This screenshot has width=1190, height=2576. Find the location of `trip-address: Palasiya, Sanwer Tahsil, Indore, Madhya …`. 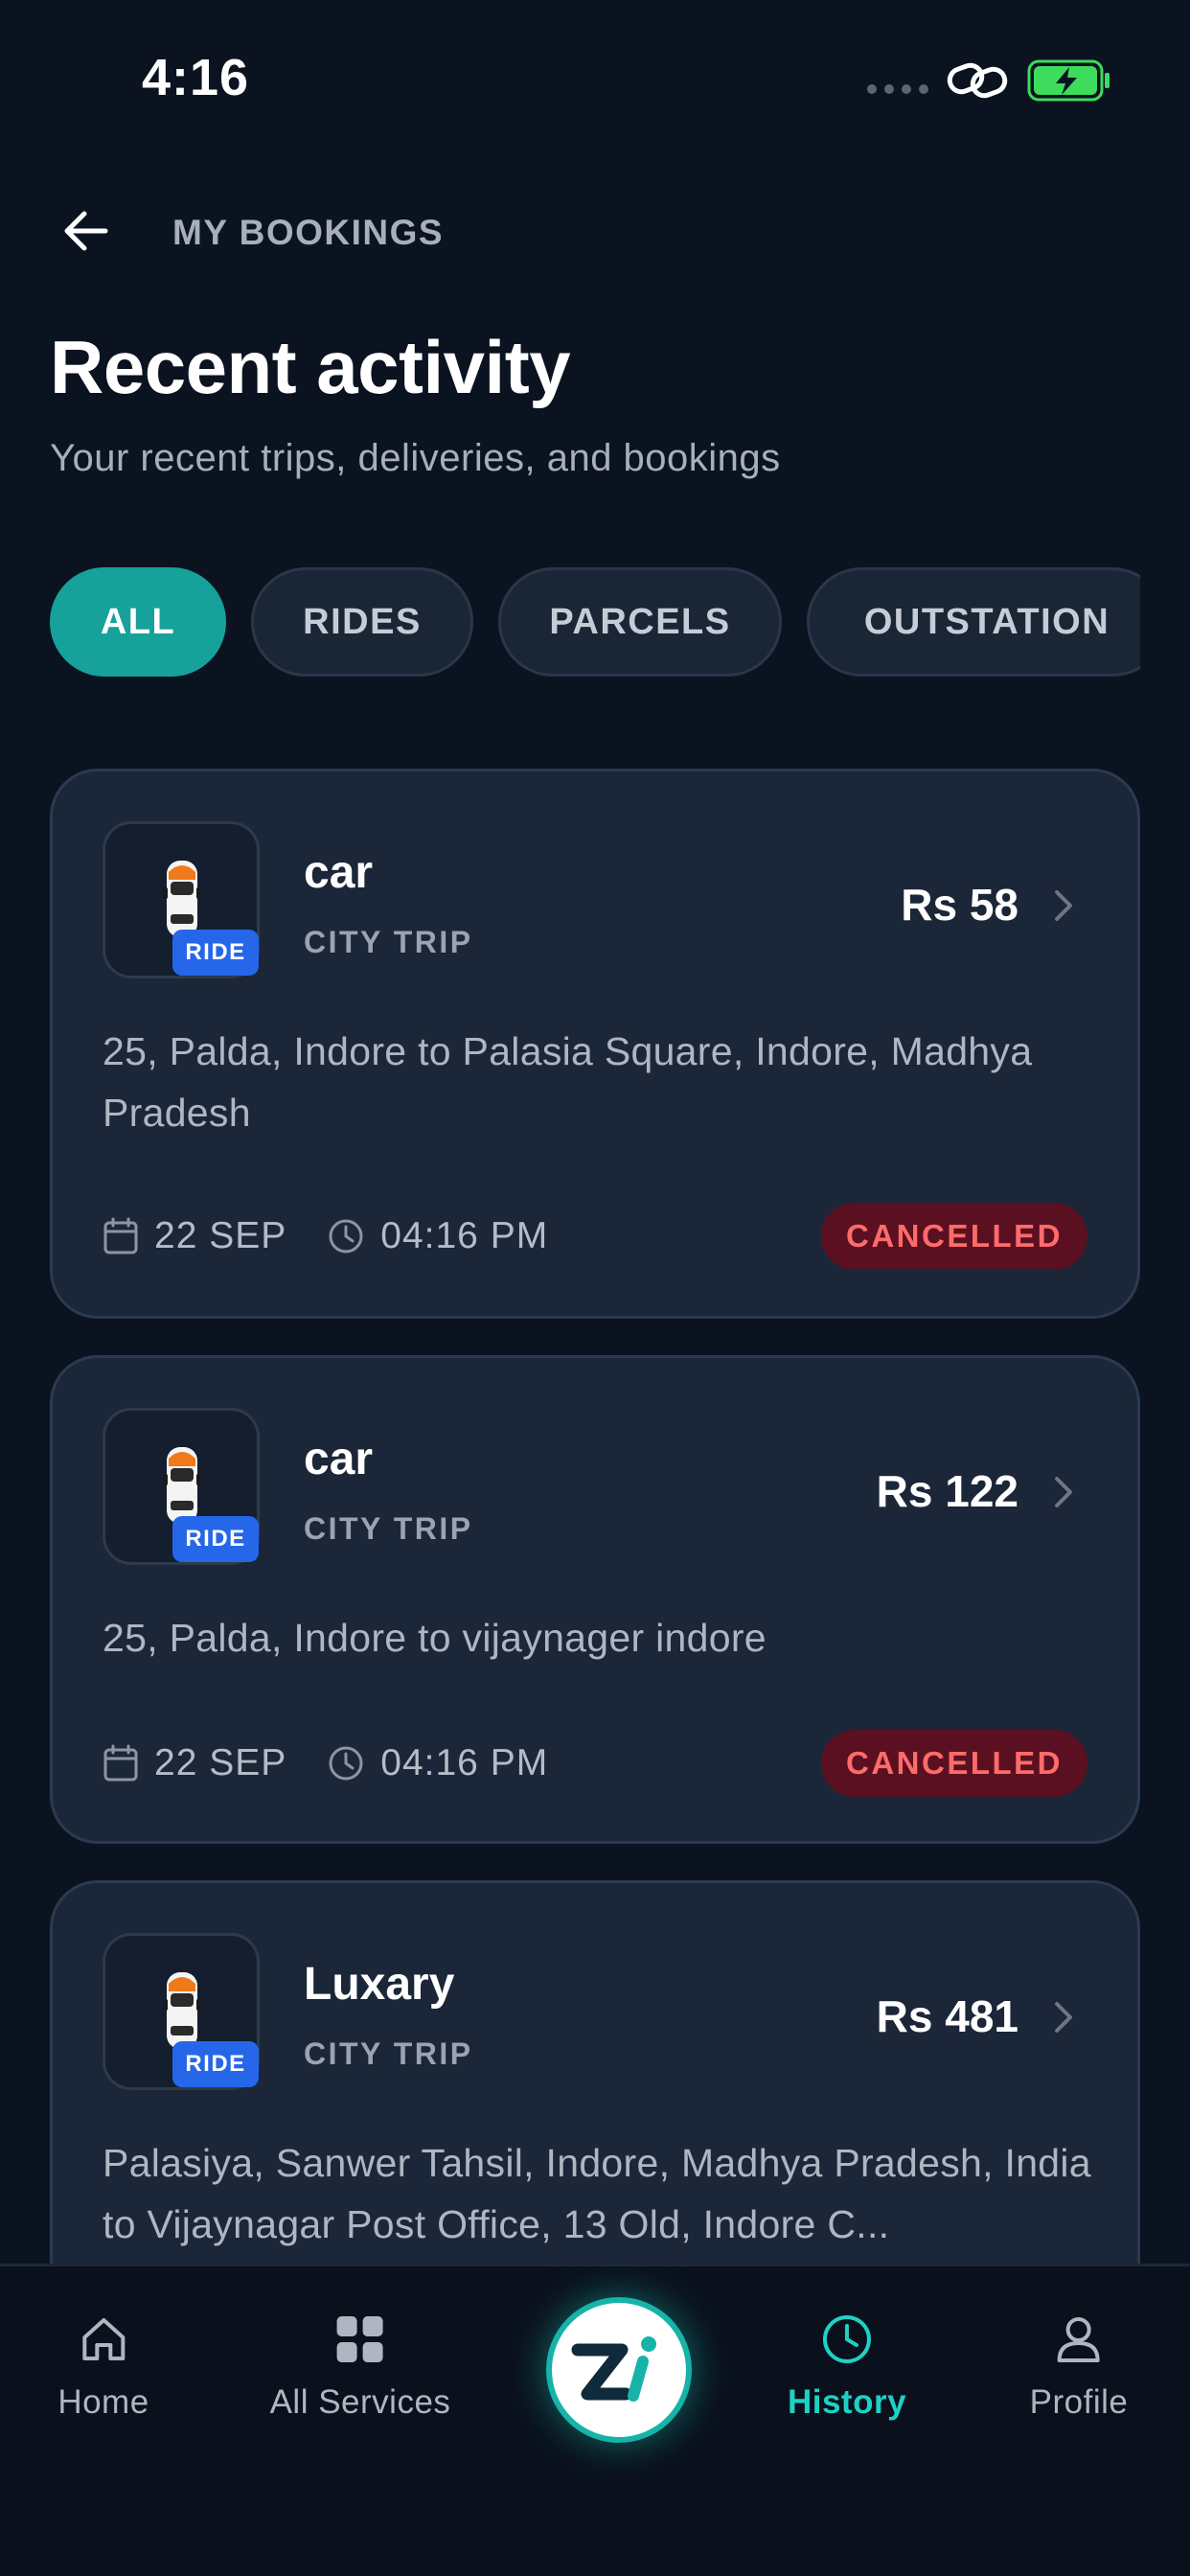

trip-address: Palasiya, Sanwer Tahsil, Indore, Madhya … is located at coordinates (597, 2193).